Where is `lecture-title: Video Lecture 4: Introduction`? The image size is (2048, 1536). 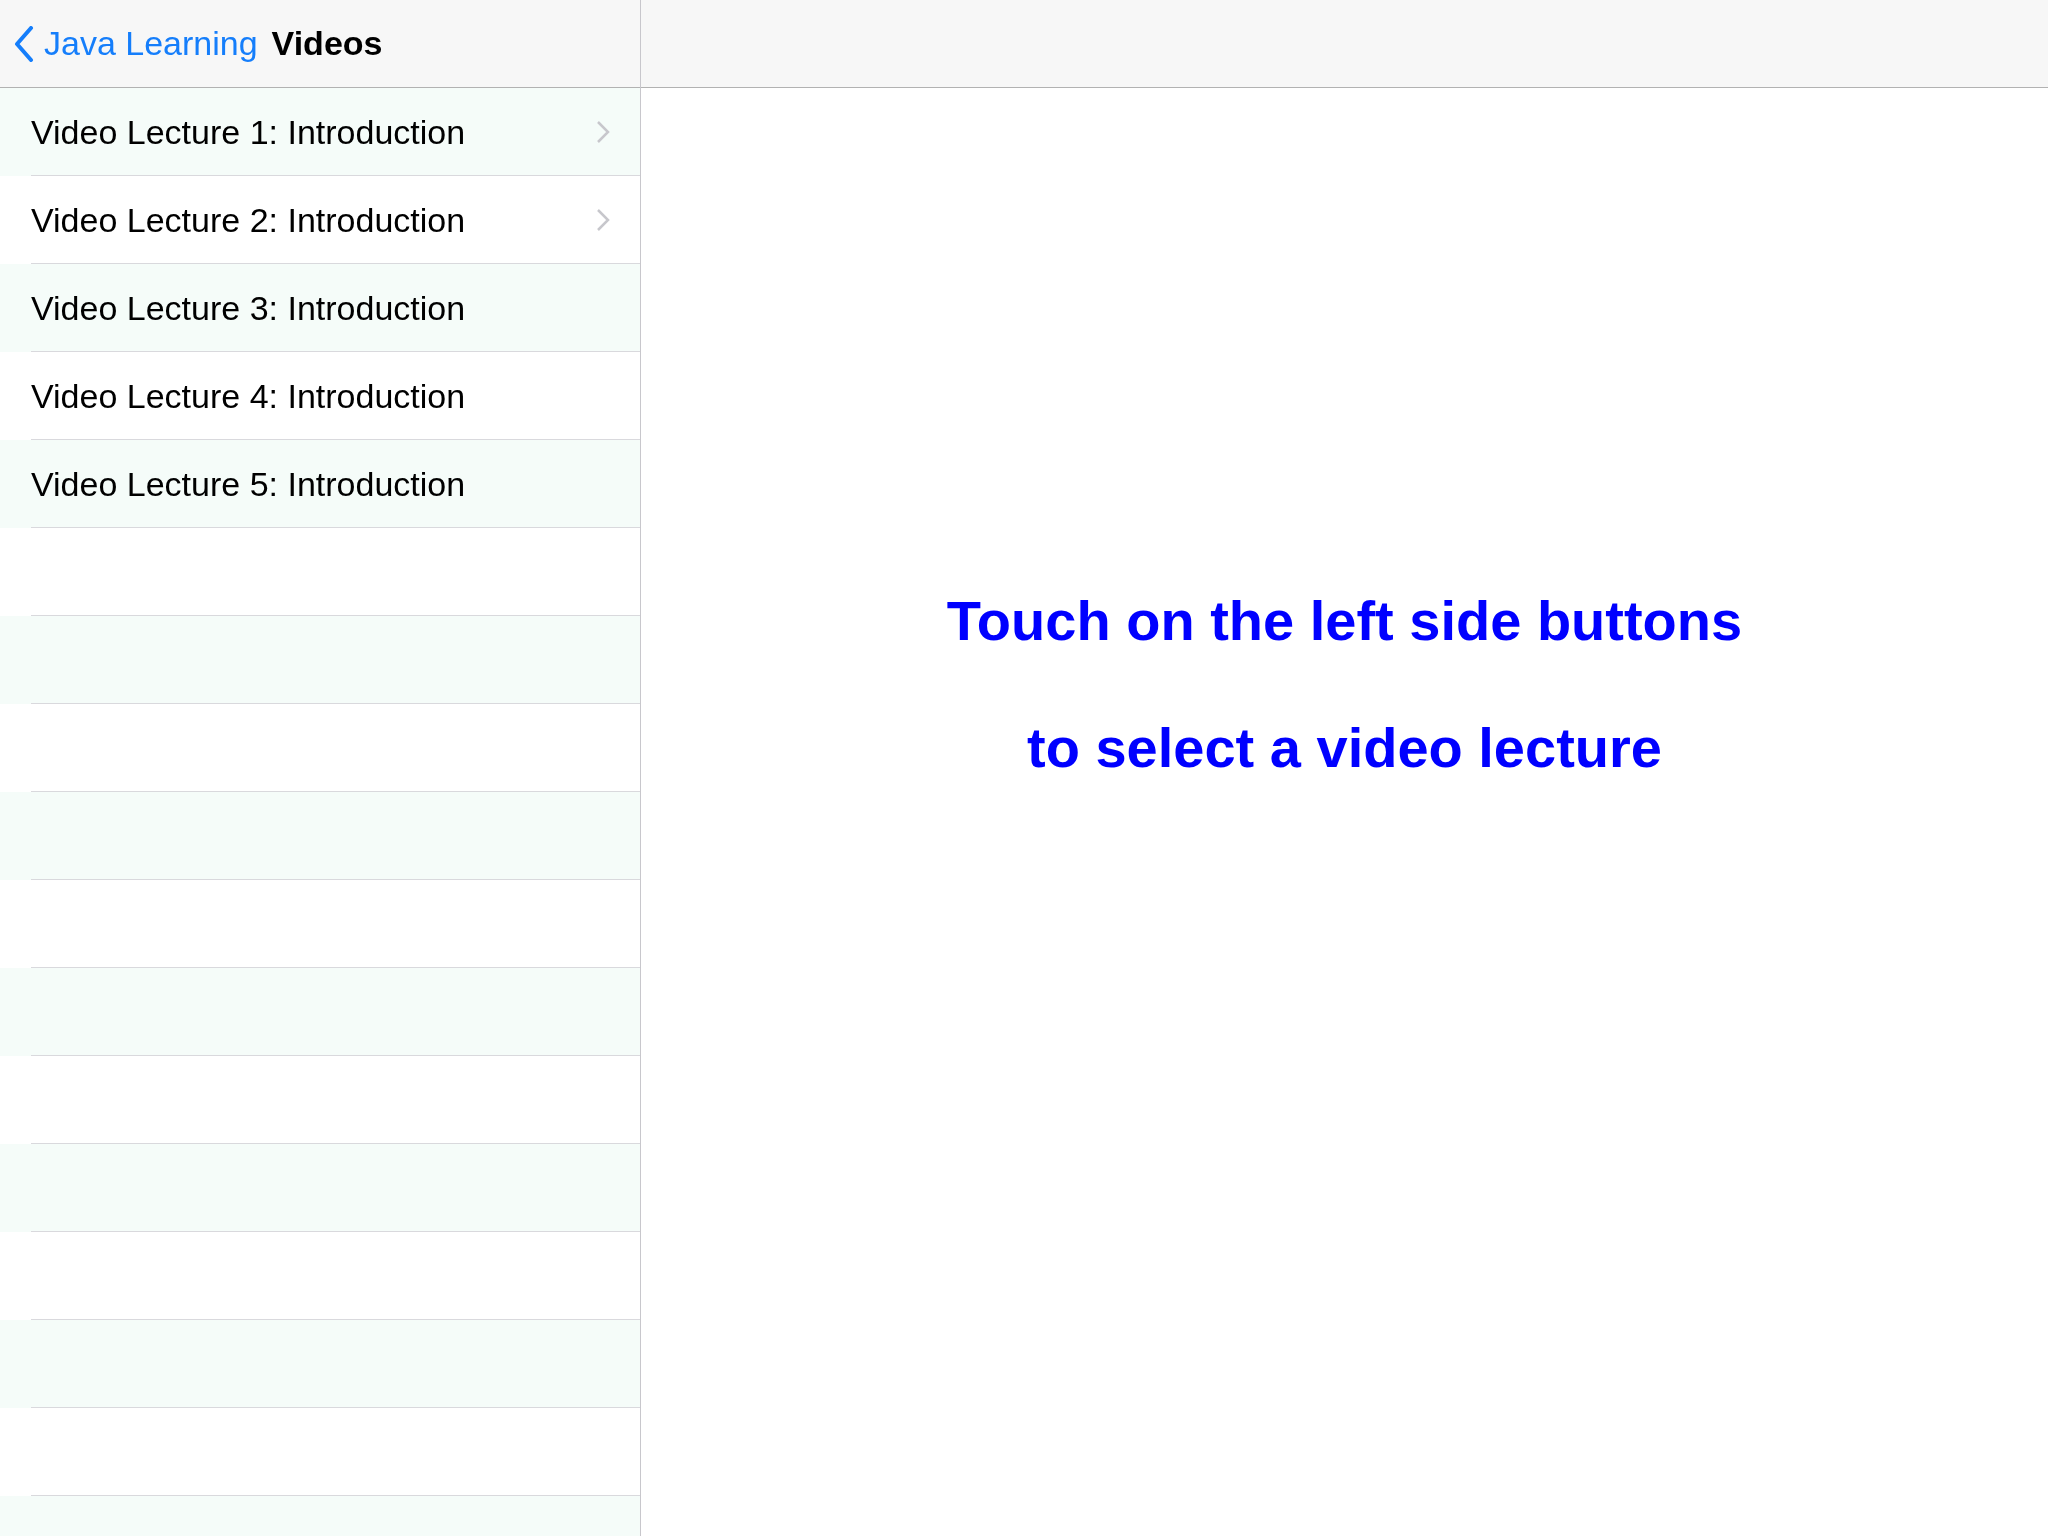
lecture-title: Video Lecture 4: Introduction is located at coordinates (249, 396).